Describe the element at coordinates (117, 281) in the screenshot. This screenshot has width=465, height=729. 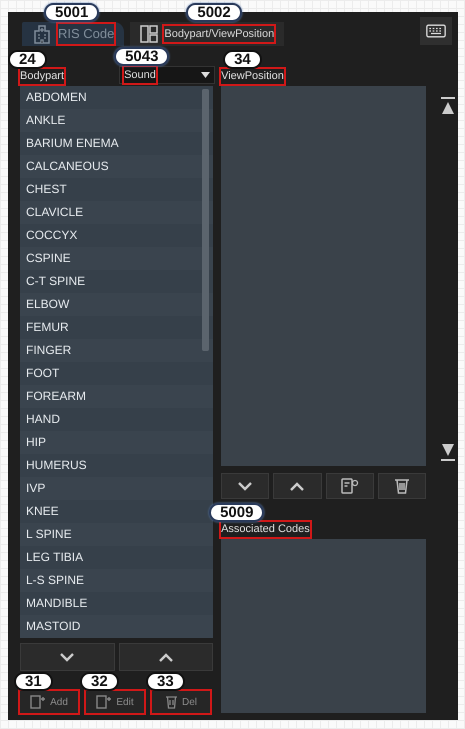
I see `list-item: C-T SPINE` at that location.